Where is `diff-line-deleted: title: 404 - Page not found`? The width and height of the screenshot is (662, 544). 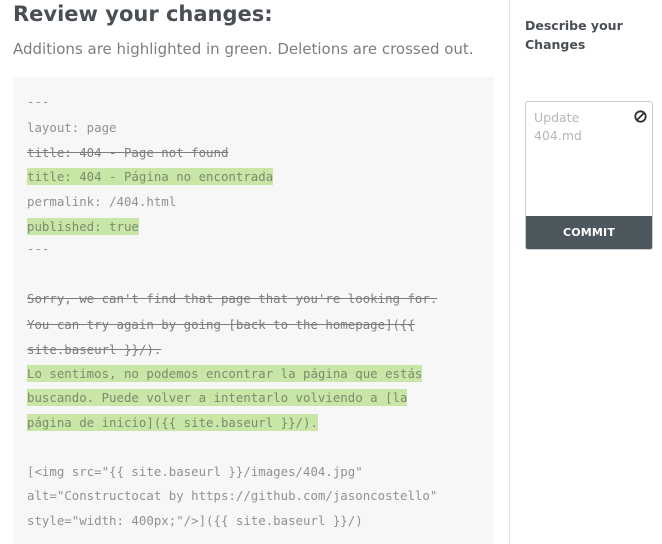
diff-line-deleted: title: 404 - Page not found is located at coordinates (127, 153).